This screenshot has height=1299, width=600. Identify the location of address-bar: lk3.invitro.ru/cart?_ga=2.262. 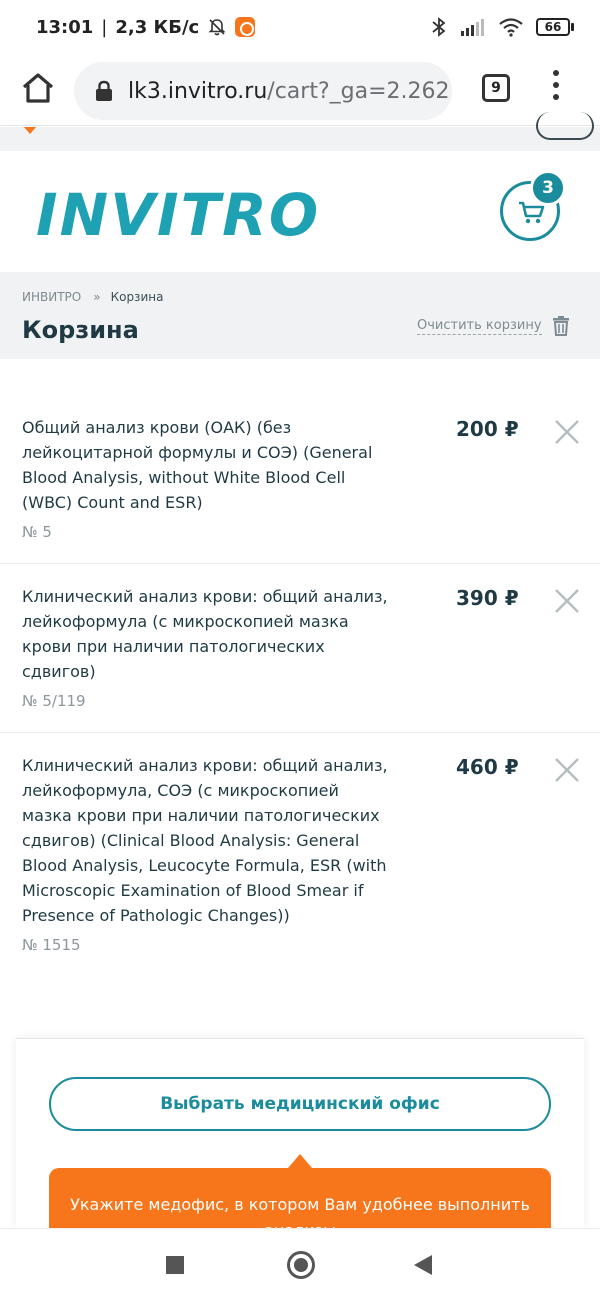
(263, 91).